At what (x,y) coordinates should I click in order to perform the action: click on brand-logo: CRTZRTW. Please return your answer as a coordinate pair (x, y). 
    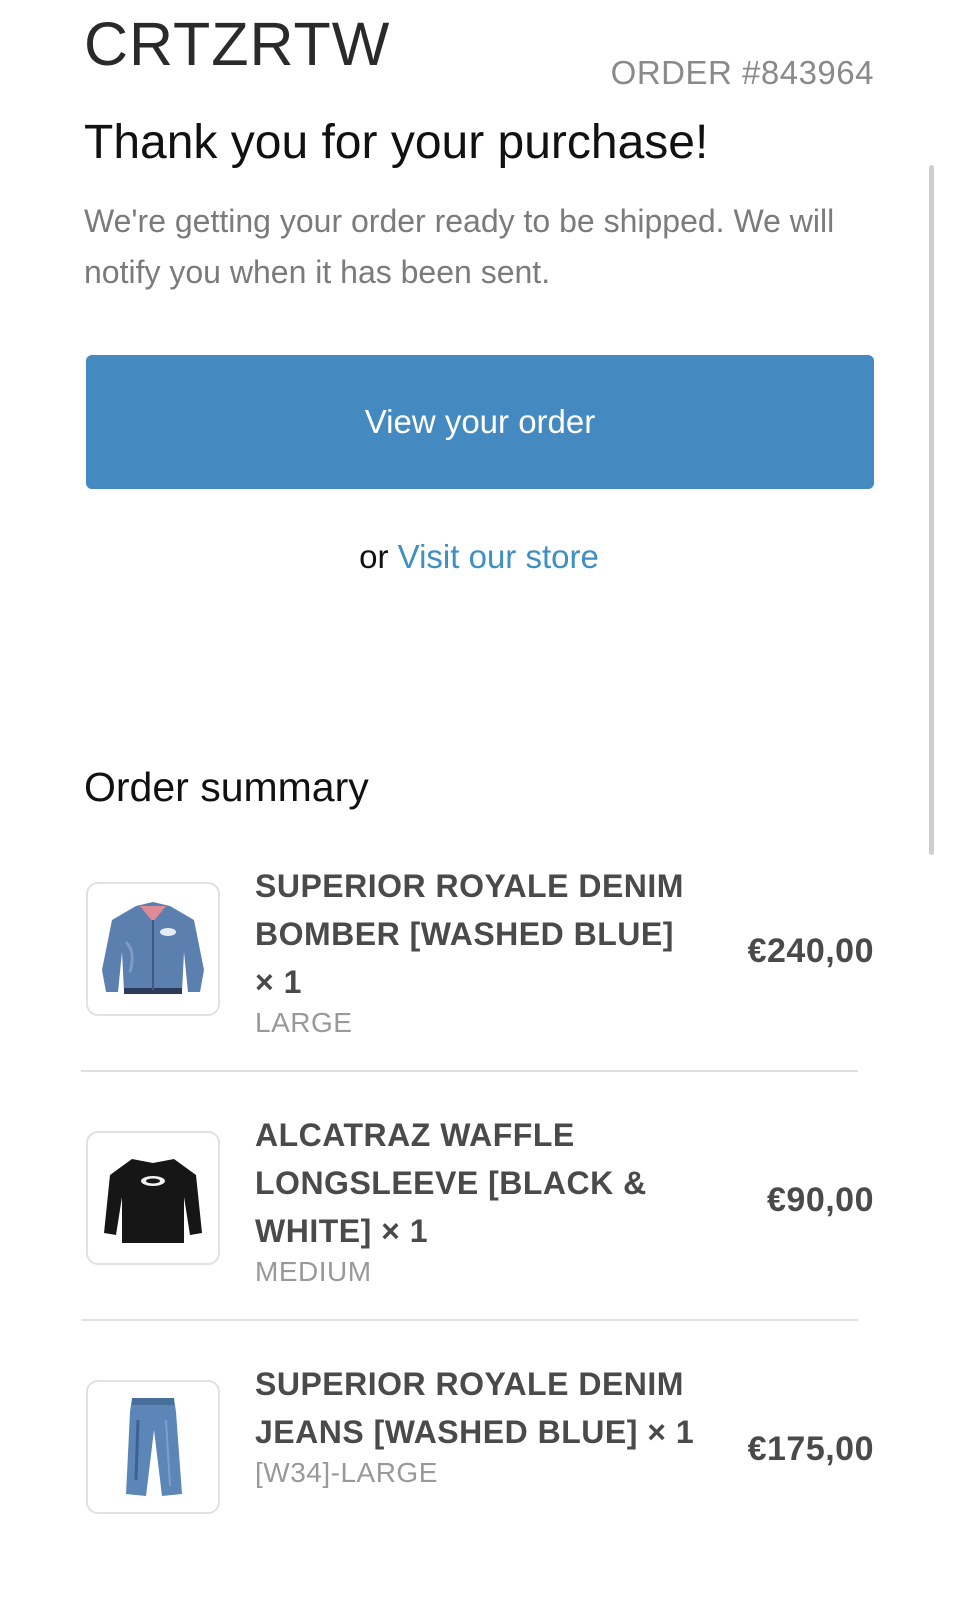
    Looking at the image, I should click on (237, 44).